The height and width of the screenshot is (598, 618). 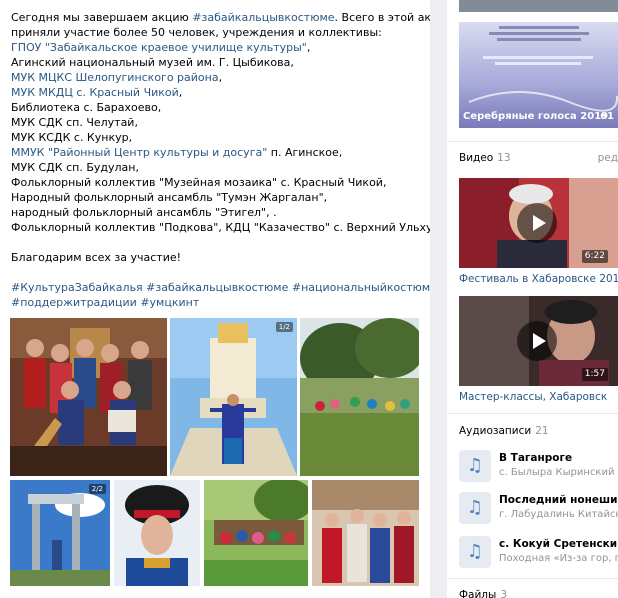 I want to click on photo-costume-group, so click(x=365, y=533).